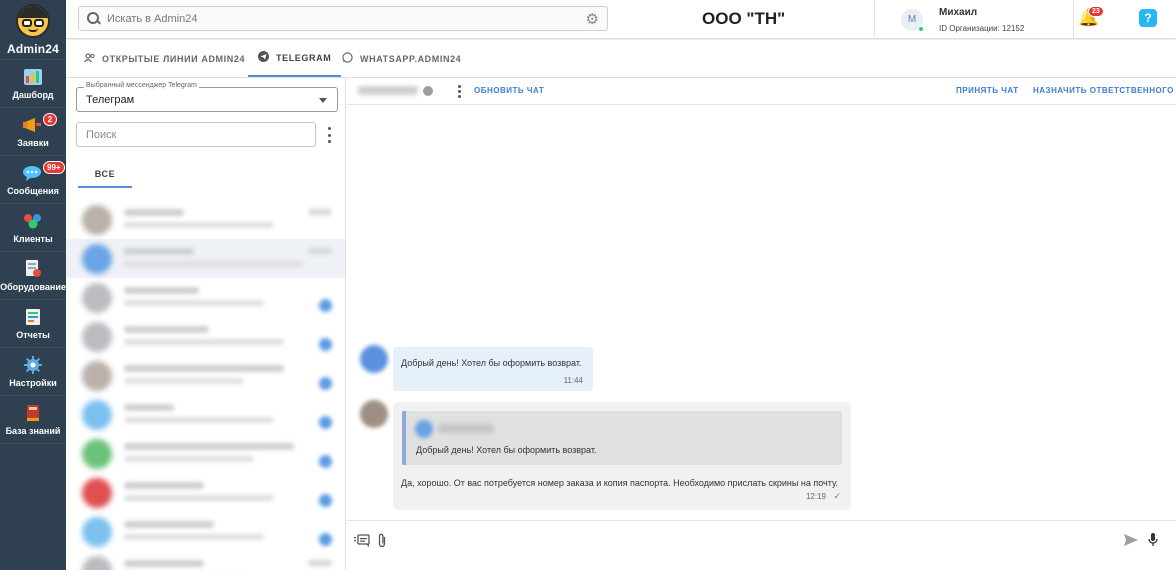  I want to click on logo-icon, so click(33, 21).